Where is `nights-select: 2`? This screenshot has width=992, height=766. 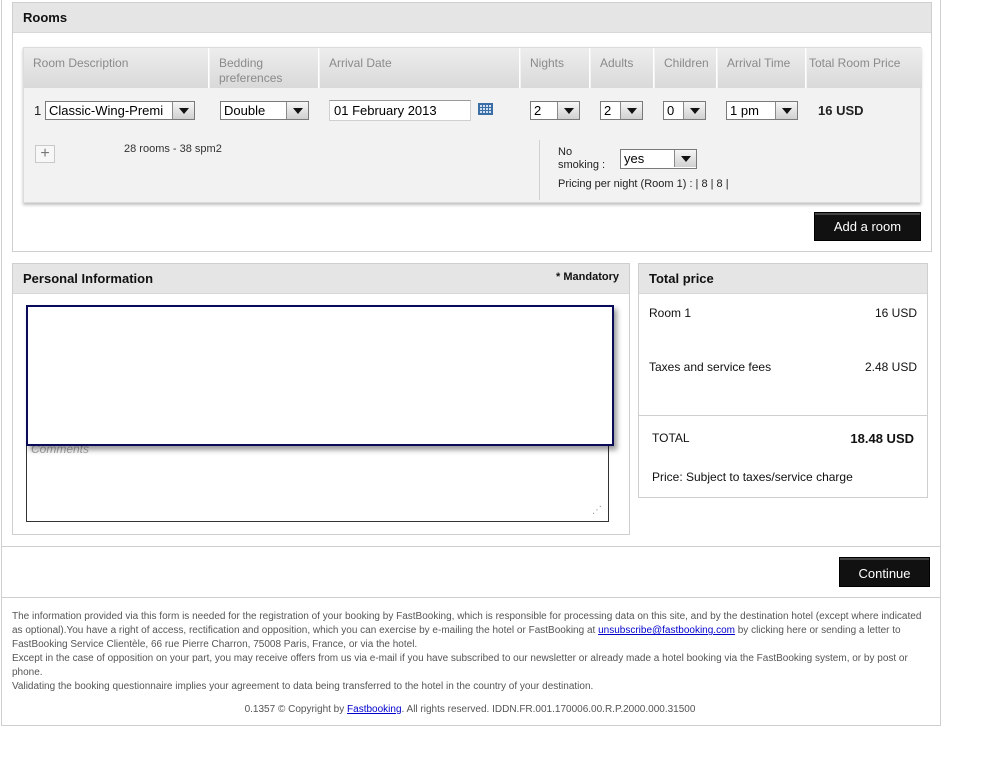 nights-select: 2 is located at coordinates (555, 110).